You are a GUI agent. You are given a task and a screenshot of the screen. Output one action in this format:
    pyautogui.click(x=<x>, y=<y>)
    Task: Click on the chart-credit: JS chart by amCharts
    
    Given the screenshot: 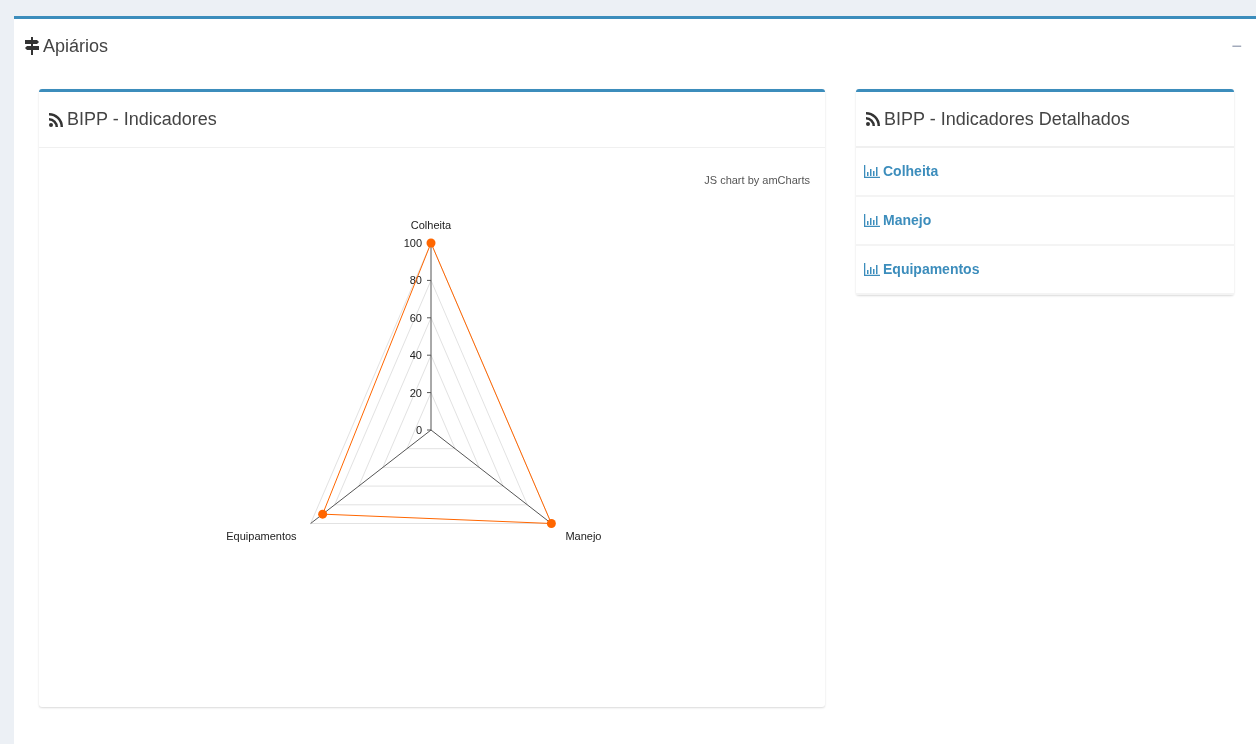 What is the action you would take?
    pyautogui.click(x=757, y=180)
    